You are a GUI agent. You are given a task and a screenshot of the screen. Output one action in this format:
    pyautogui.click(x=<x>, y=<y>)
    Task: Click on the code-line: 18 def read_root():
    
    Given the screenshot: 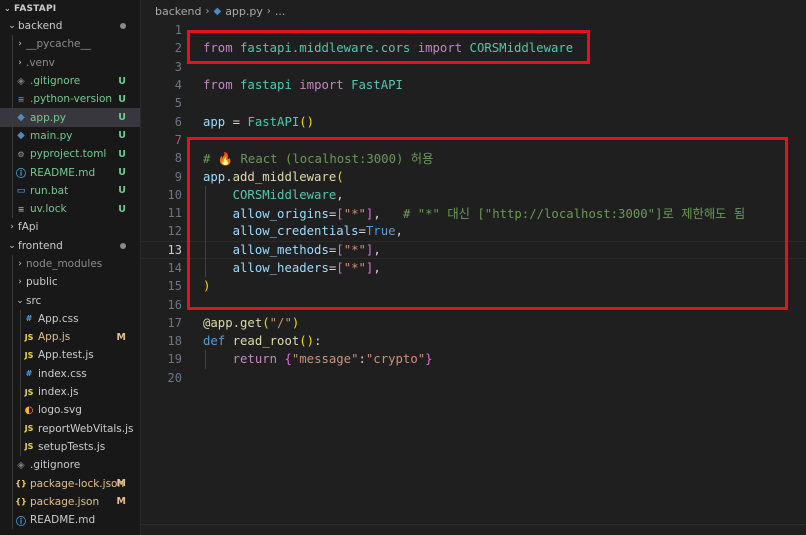 What is the action you would take?
    pyautogui.click(x=473, y=341)
    